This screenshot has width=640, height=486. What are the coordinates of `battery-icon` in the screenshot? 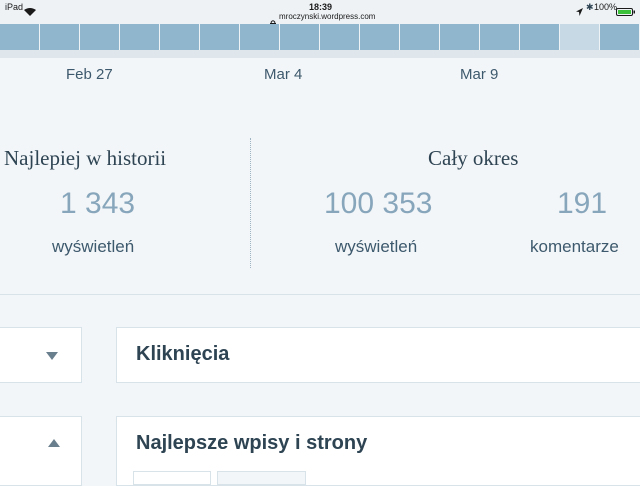 It's located at (626, 9).